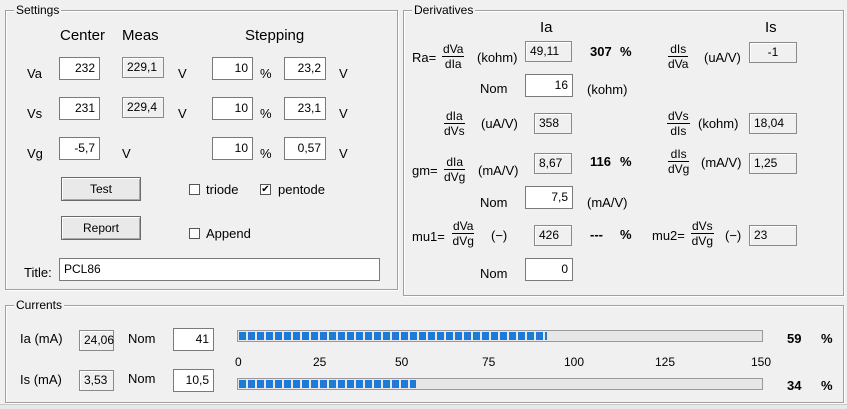  Describe the element at coordinates (702, 241) in the screenshot. I see `mu2-fraction-den: dVg` at that location.